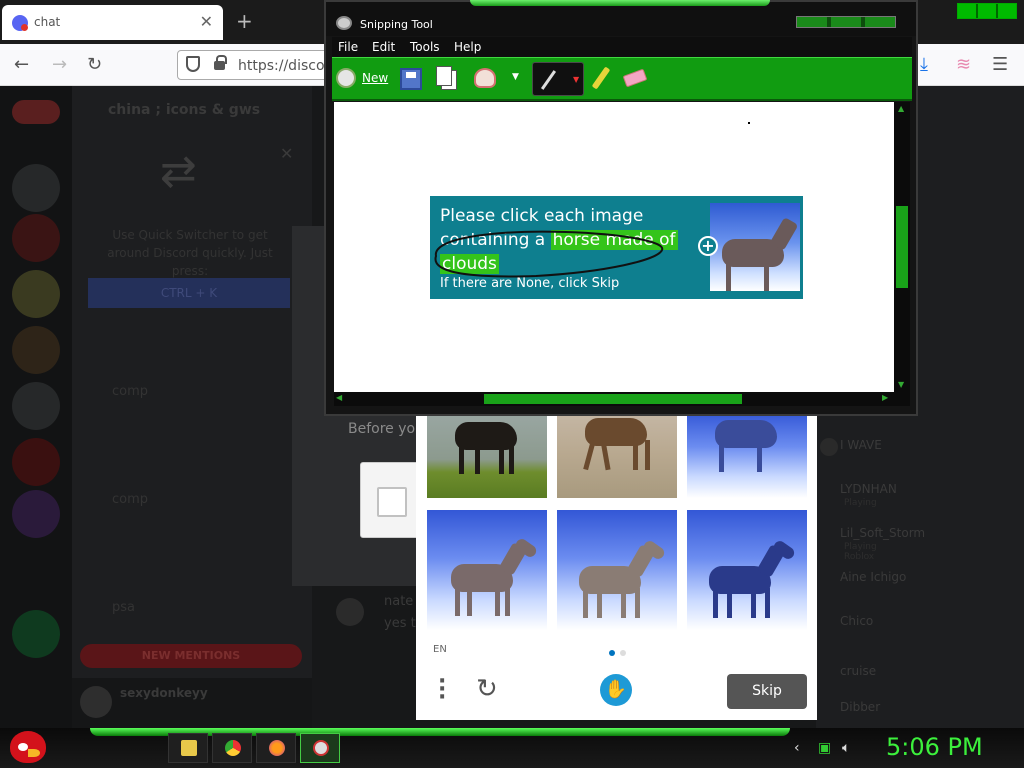  I want to click on window-title: Snipping Tool, so click(396, 24).